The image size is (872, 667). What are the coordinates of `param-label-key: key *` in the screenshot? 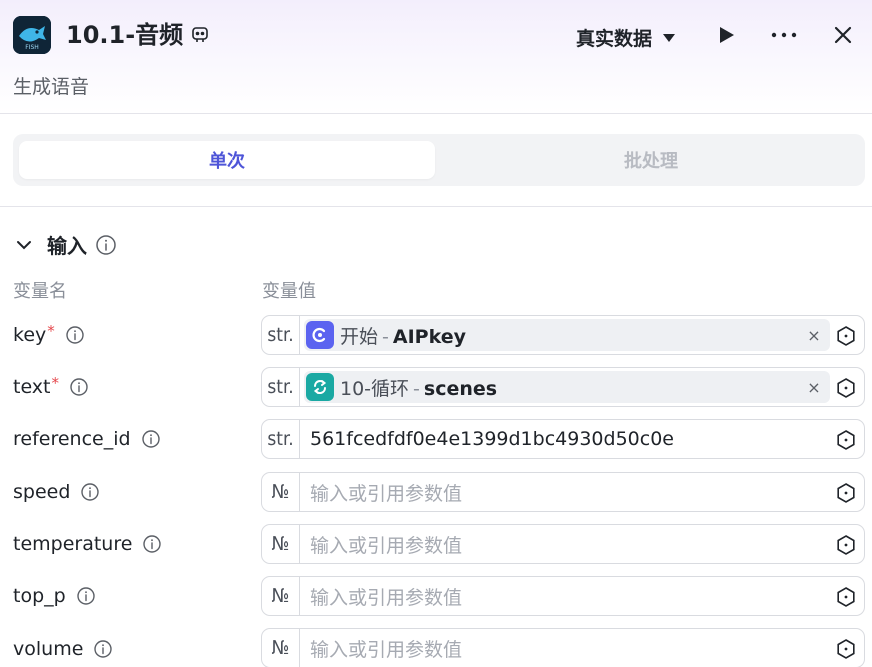 It's located at (49, 335).